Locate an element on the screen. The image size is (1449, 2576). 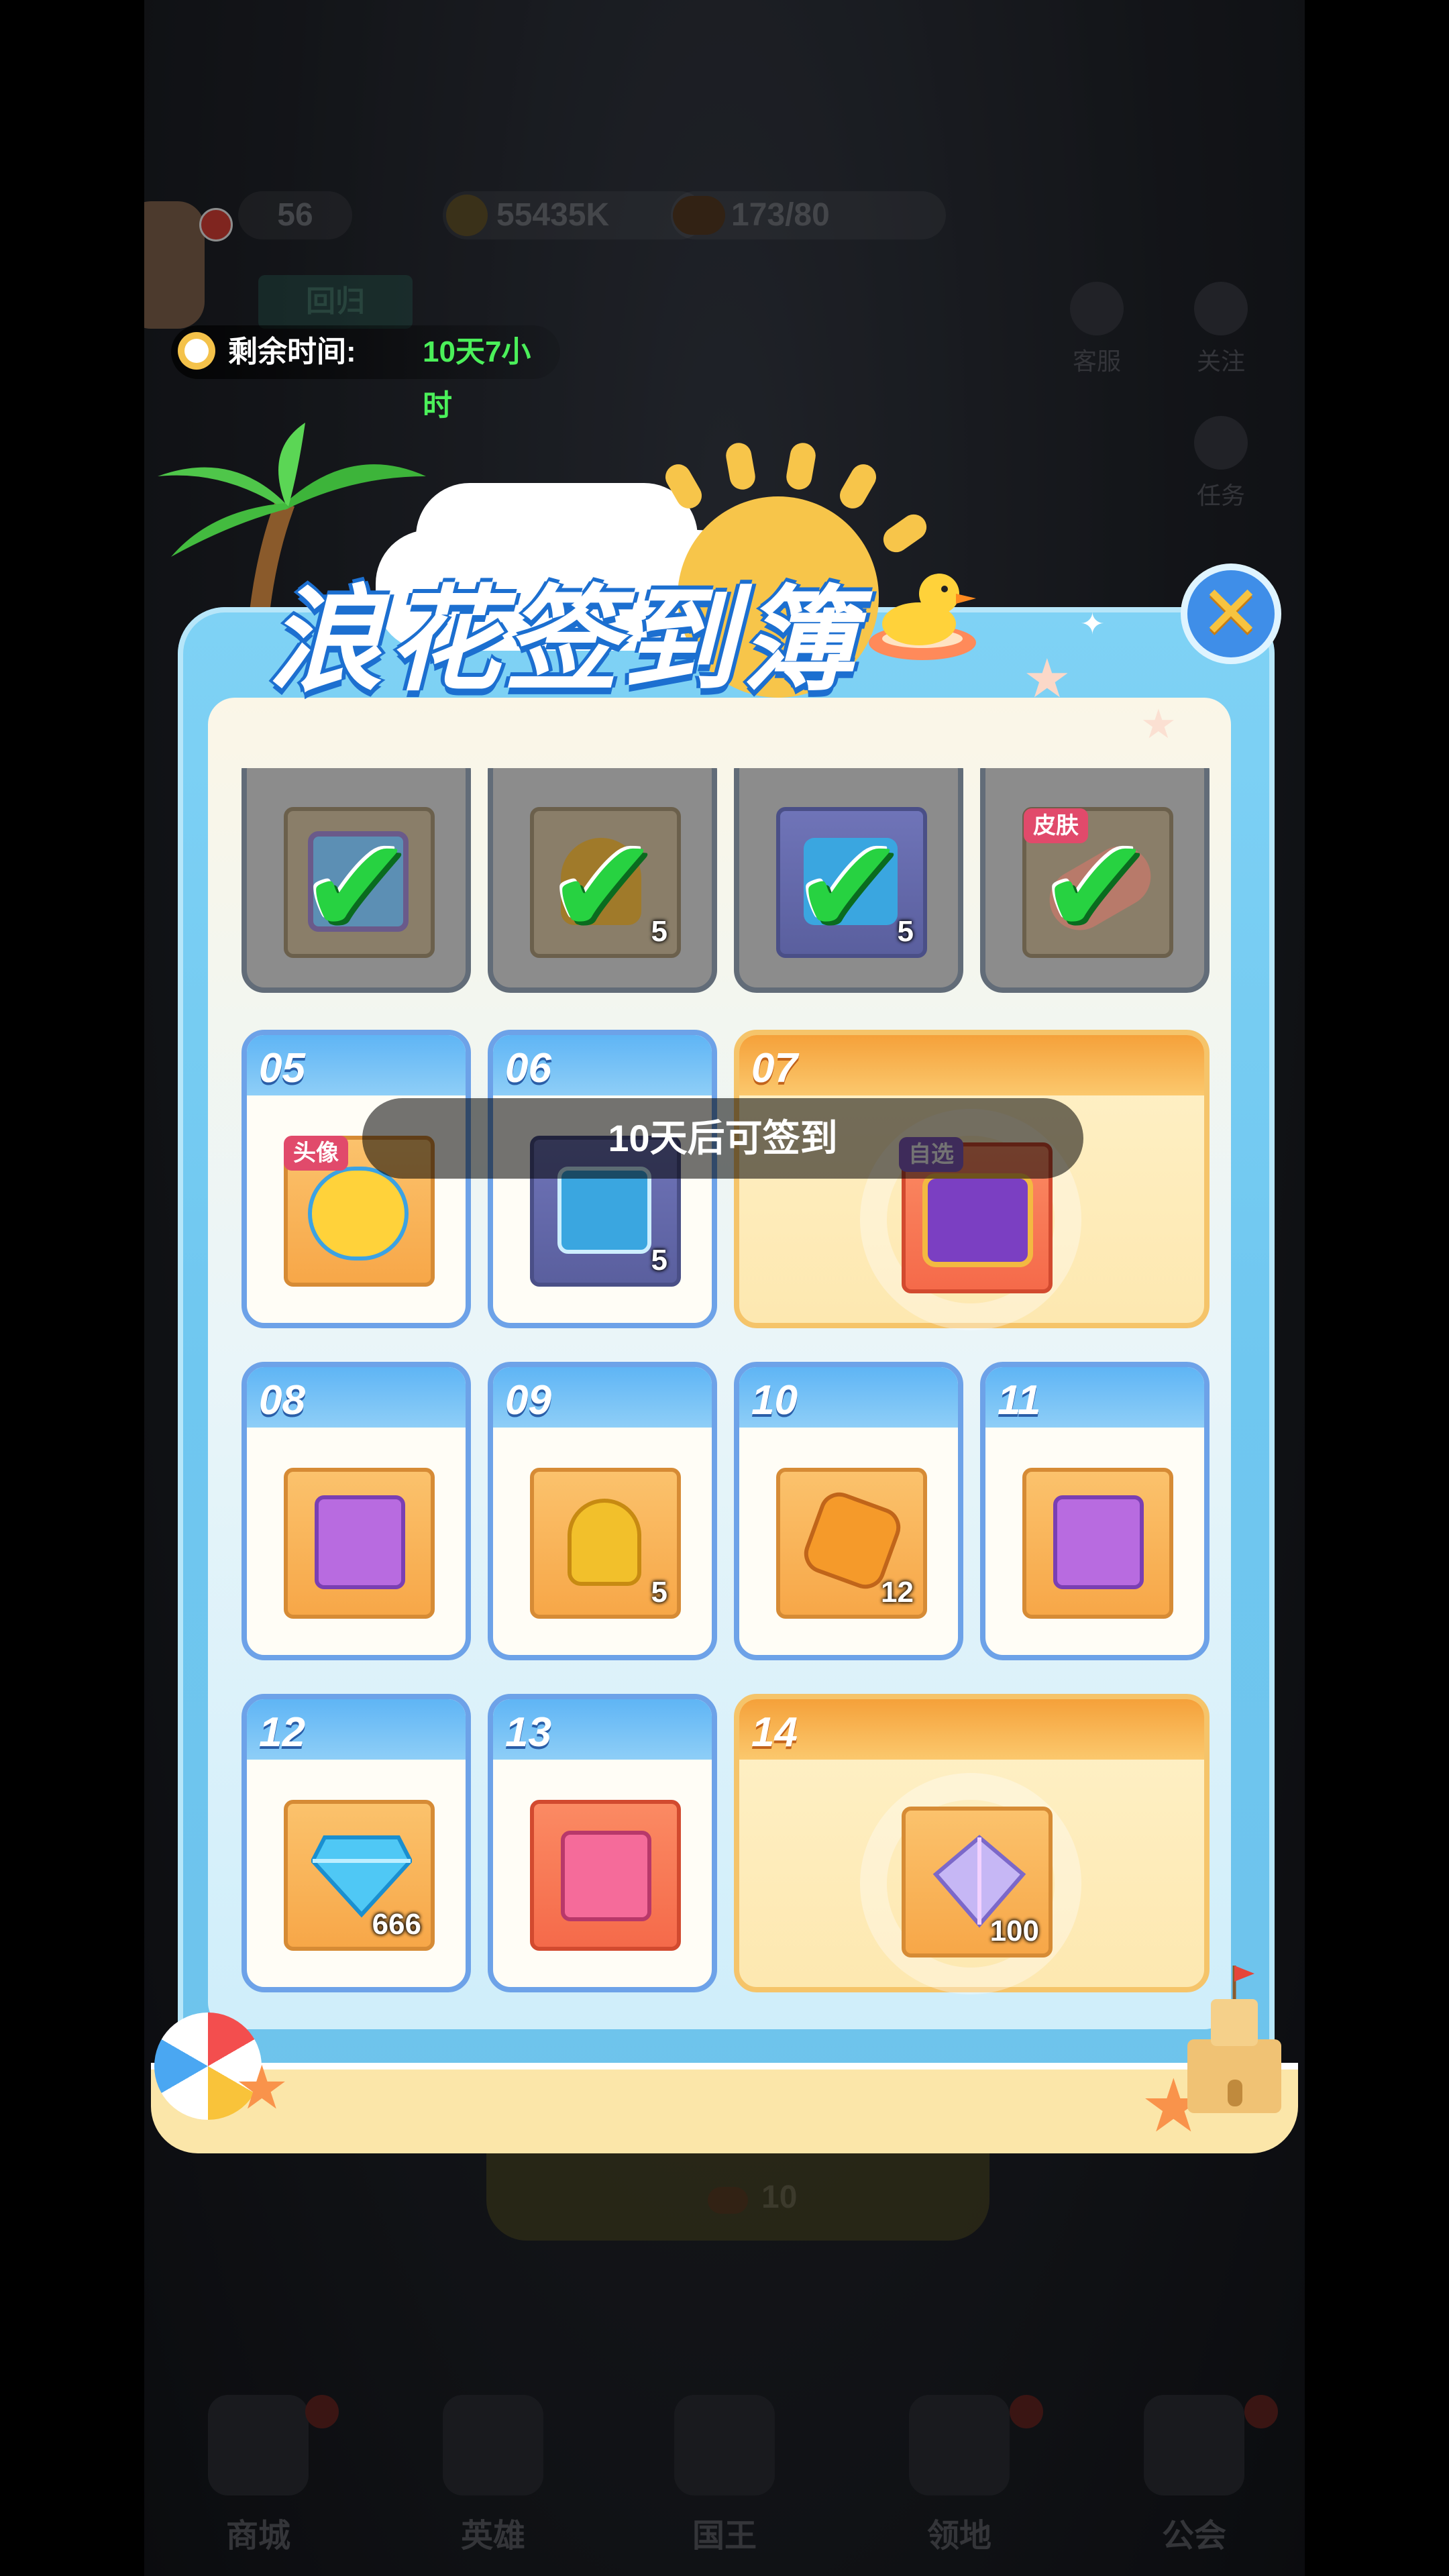
timer-value: 10天7小时 is located at coordinates (477, 378).